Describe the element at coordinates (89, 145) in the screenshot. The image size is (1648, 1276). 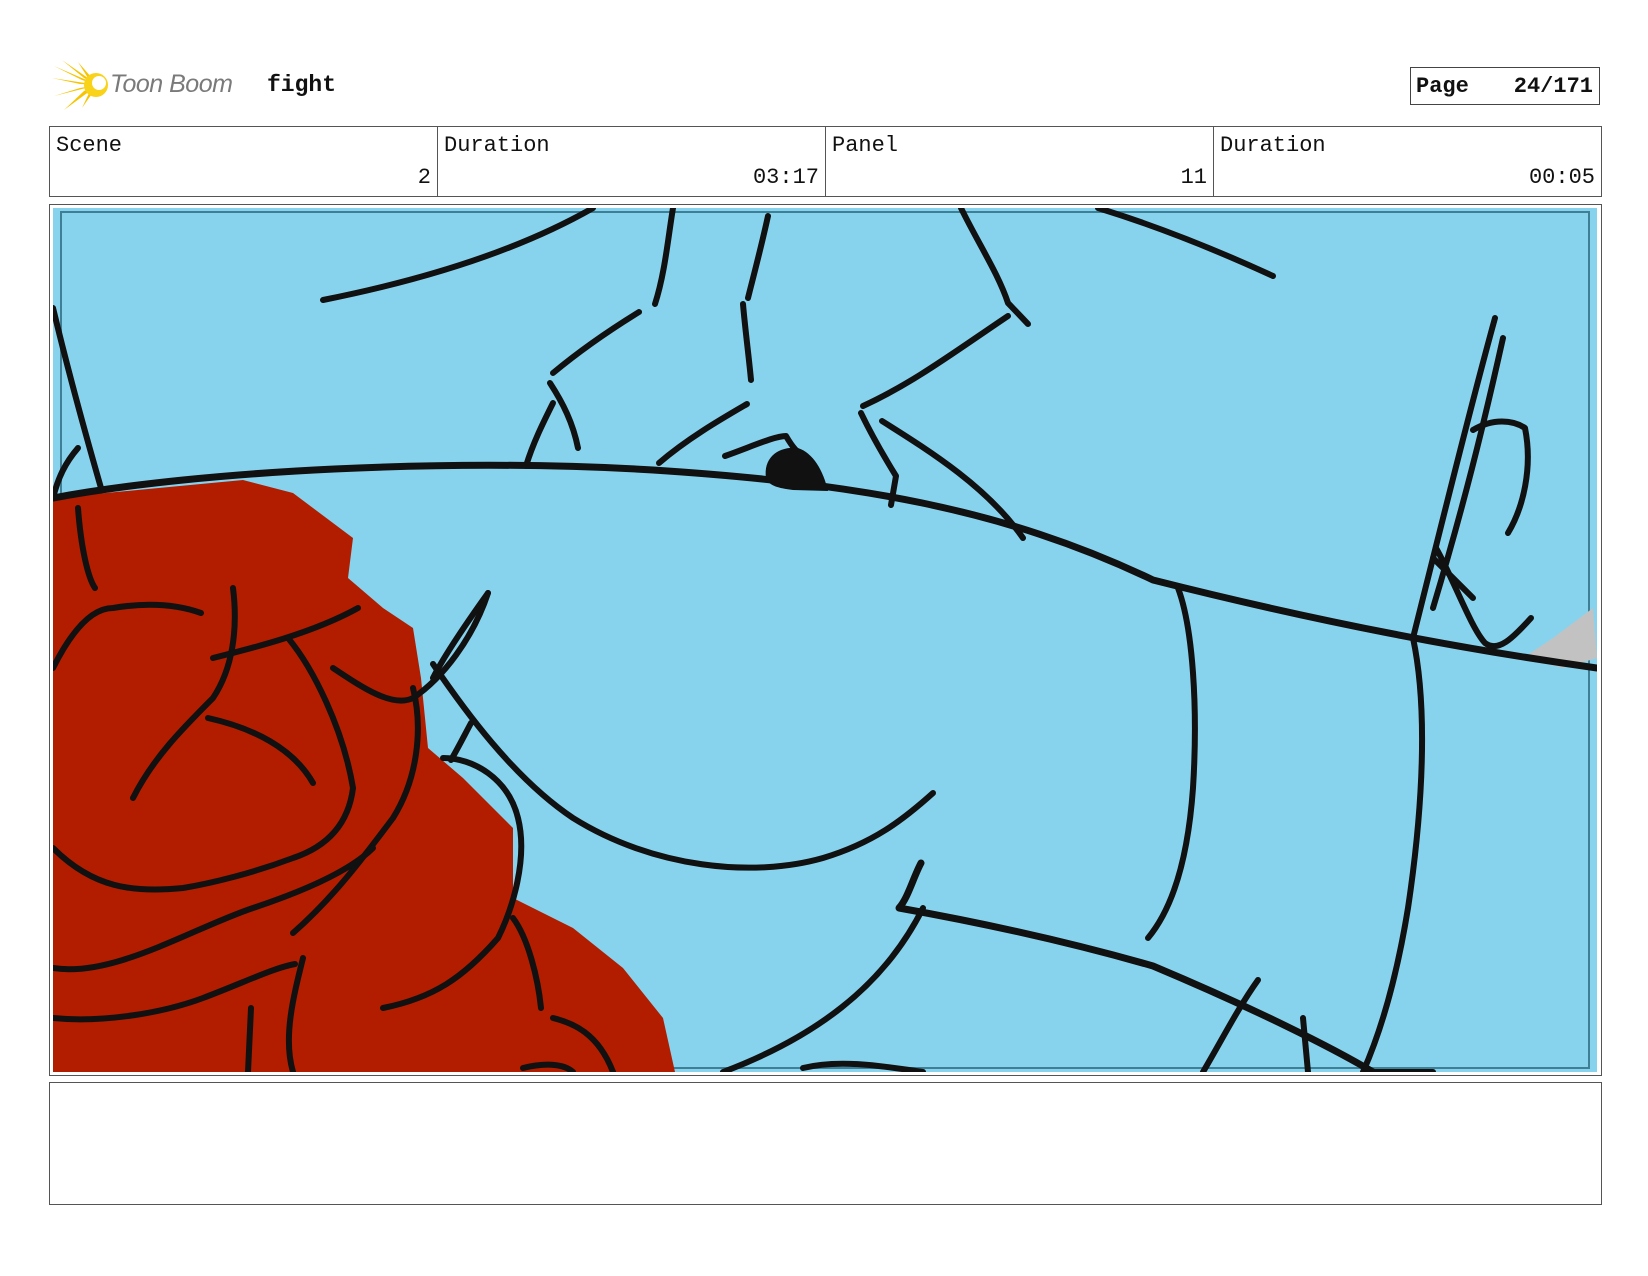
I see `scene-label: Scene` at that location.